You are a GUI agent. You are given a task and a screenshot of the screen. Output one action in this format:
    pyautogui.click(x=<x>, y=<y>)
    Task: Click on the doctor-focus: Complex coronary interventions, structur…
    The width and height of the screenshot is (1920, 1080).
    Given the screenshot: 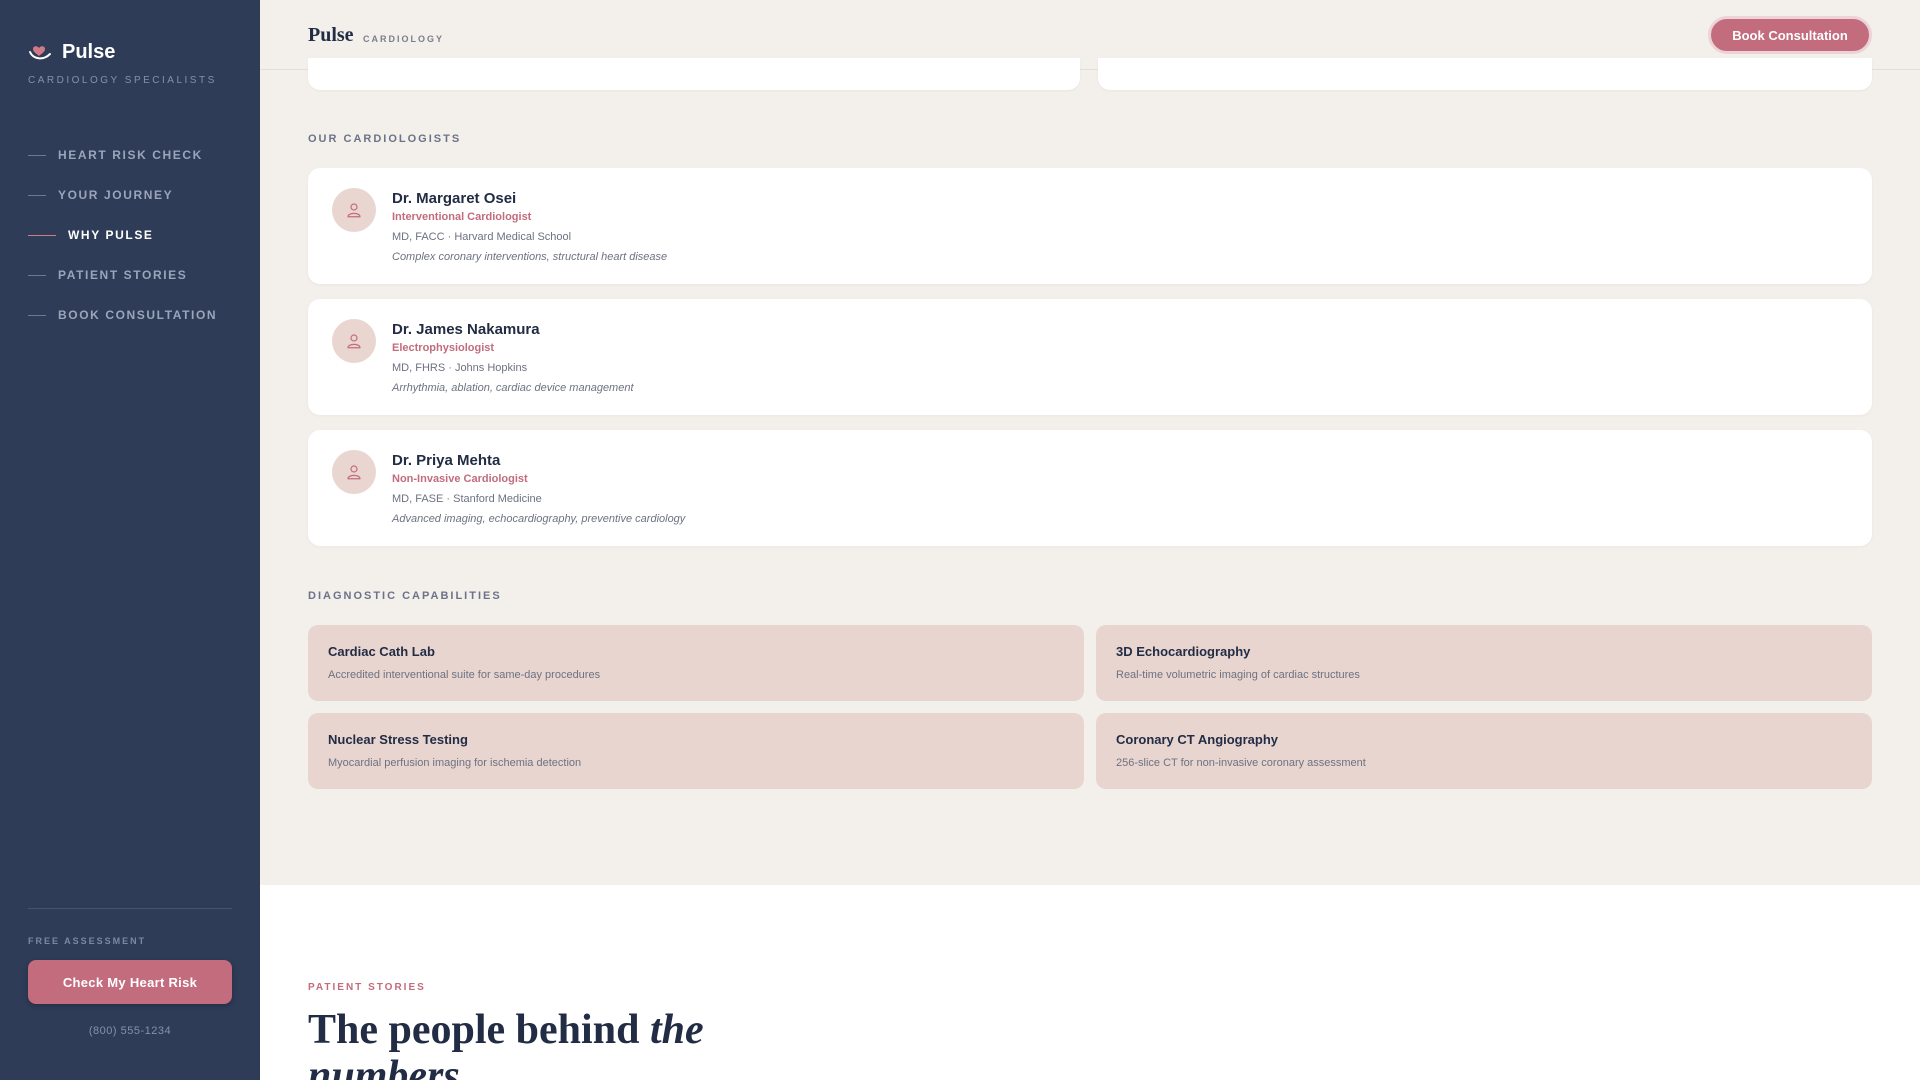 What is the action you would take?
    pyautogui.click(x=530, y=257)
    